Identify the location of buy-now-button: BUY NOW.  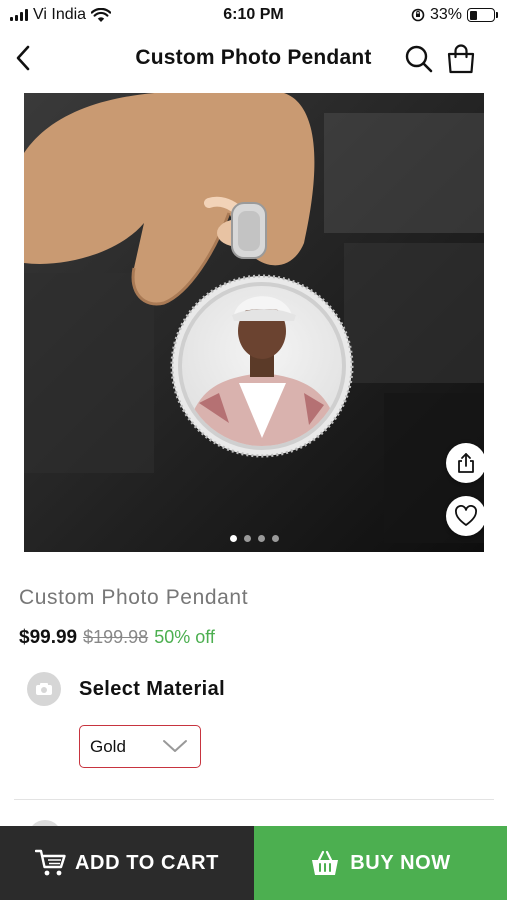
(380, 863).